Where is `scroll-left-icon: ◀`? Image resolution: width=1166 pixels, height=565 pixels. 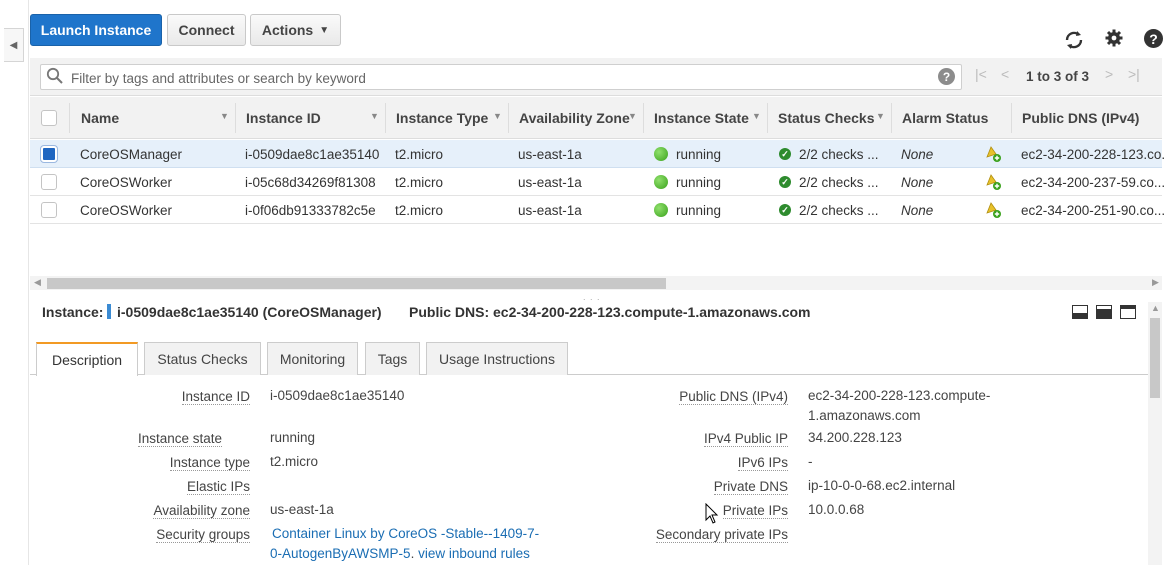
scroll-left-icon: ◀ is located at coordinates (37, 282).